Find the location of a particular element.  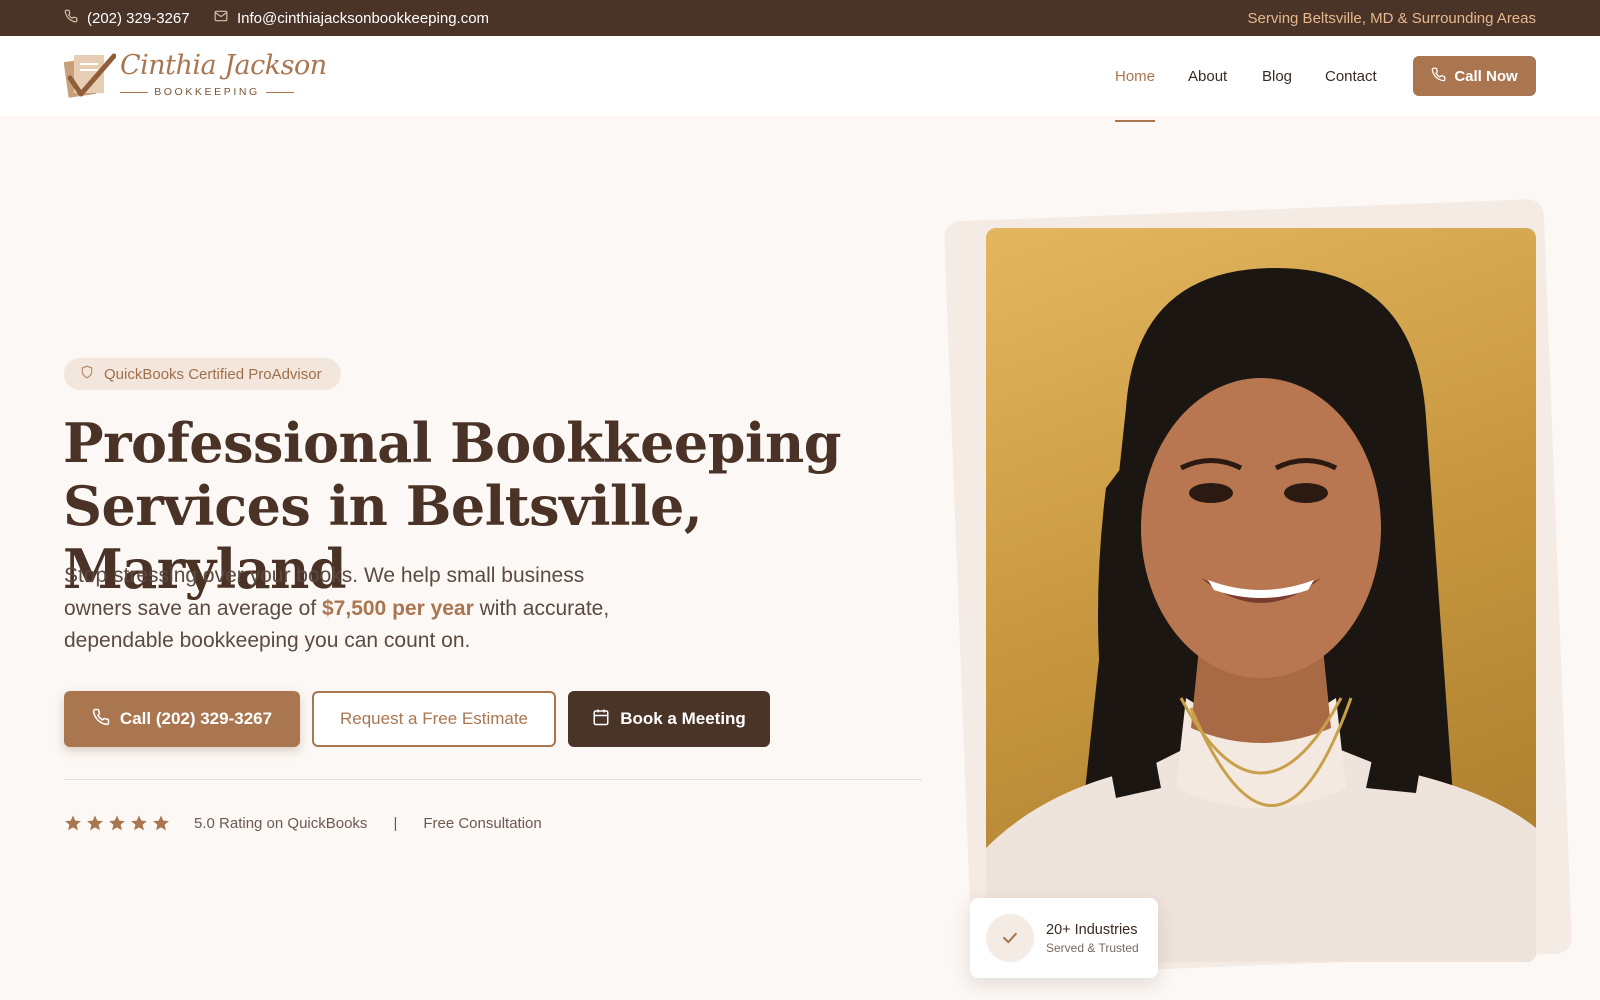

logo-rule-right is located at coordinates (279, 92).